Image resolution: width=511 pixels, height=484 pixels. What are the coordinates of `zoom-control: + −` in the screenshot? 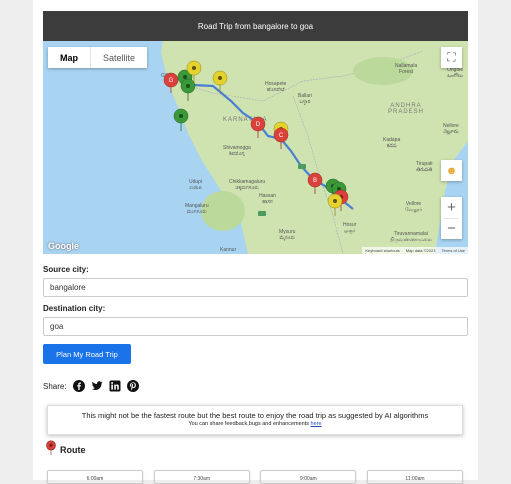 It's located at (451, 218).